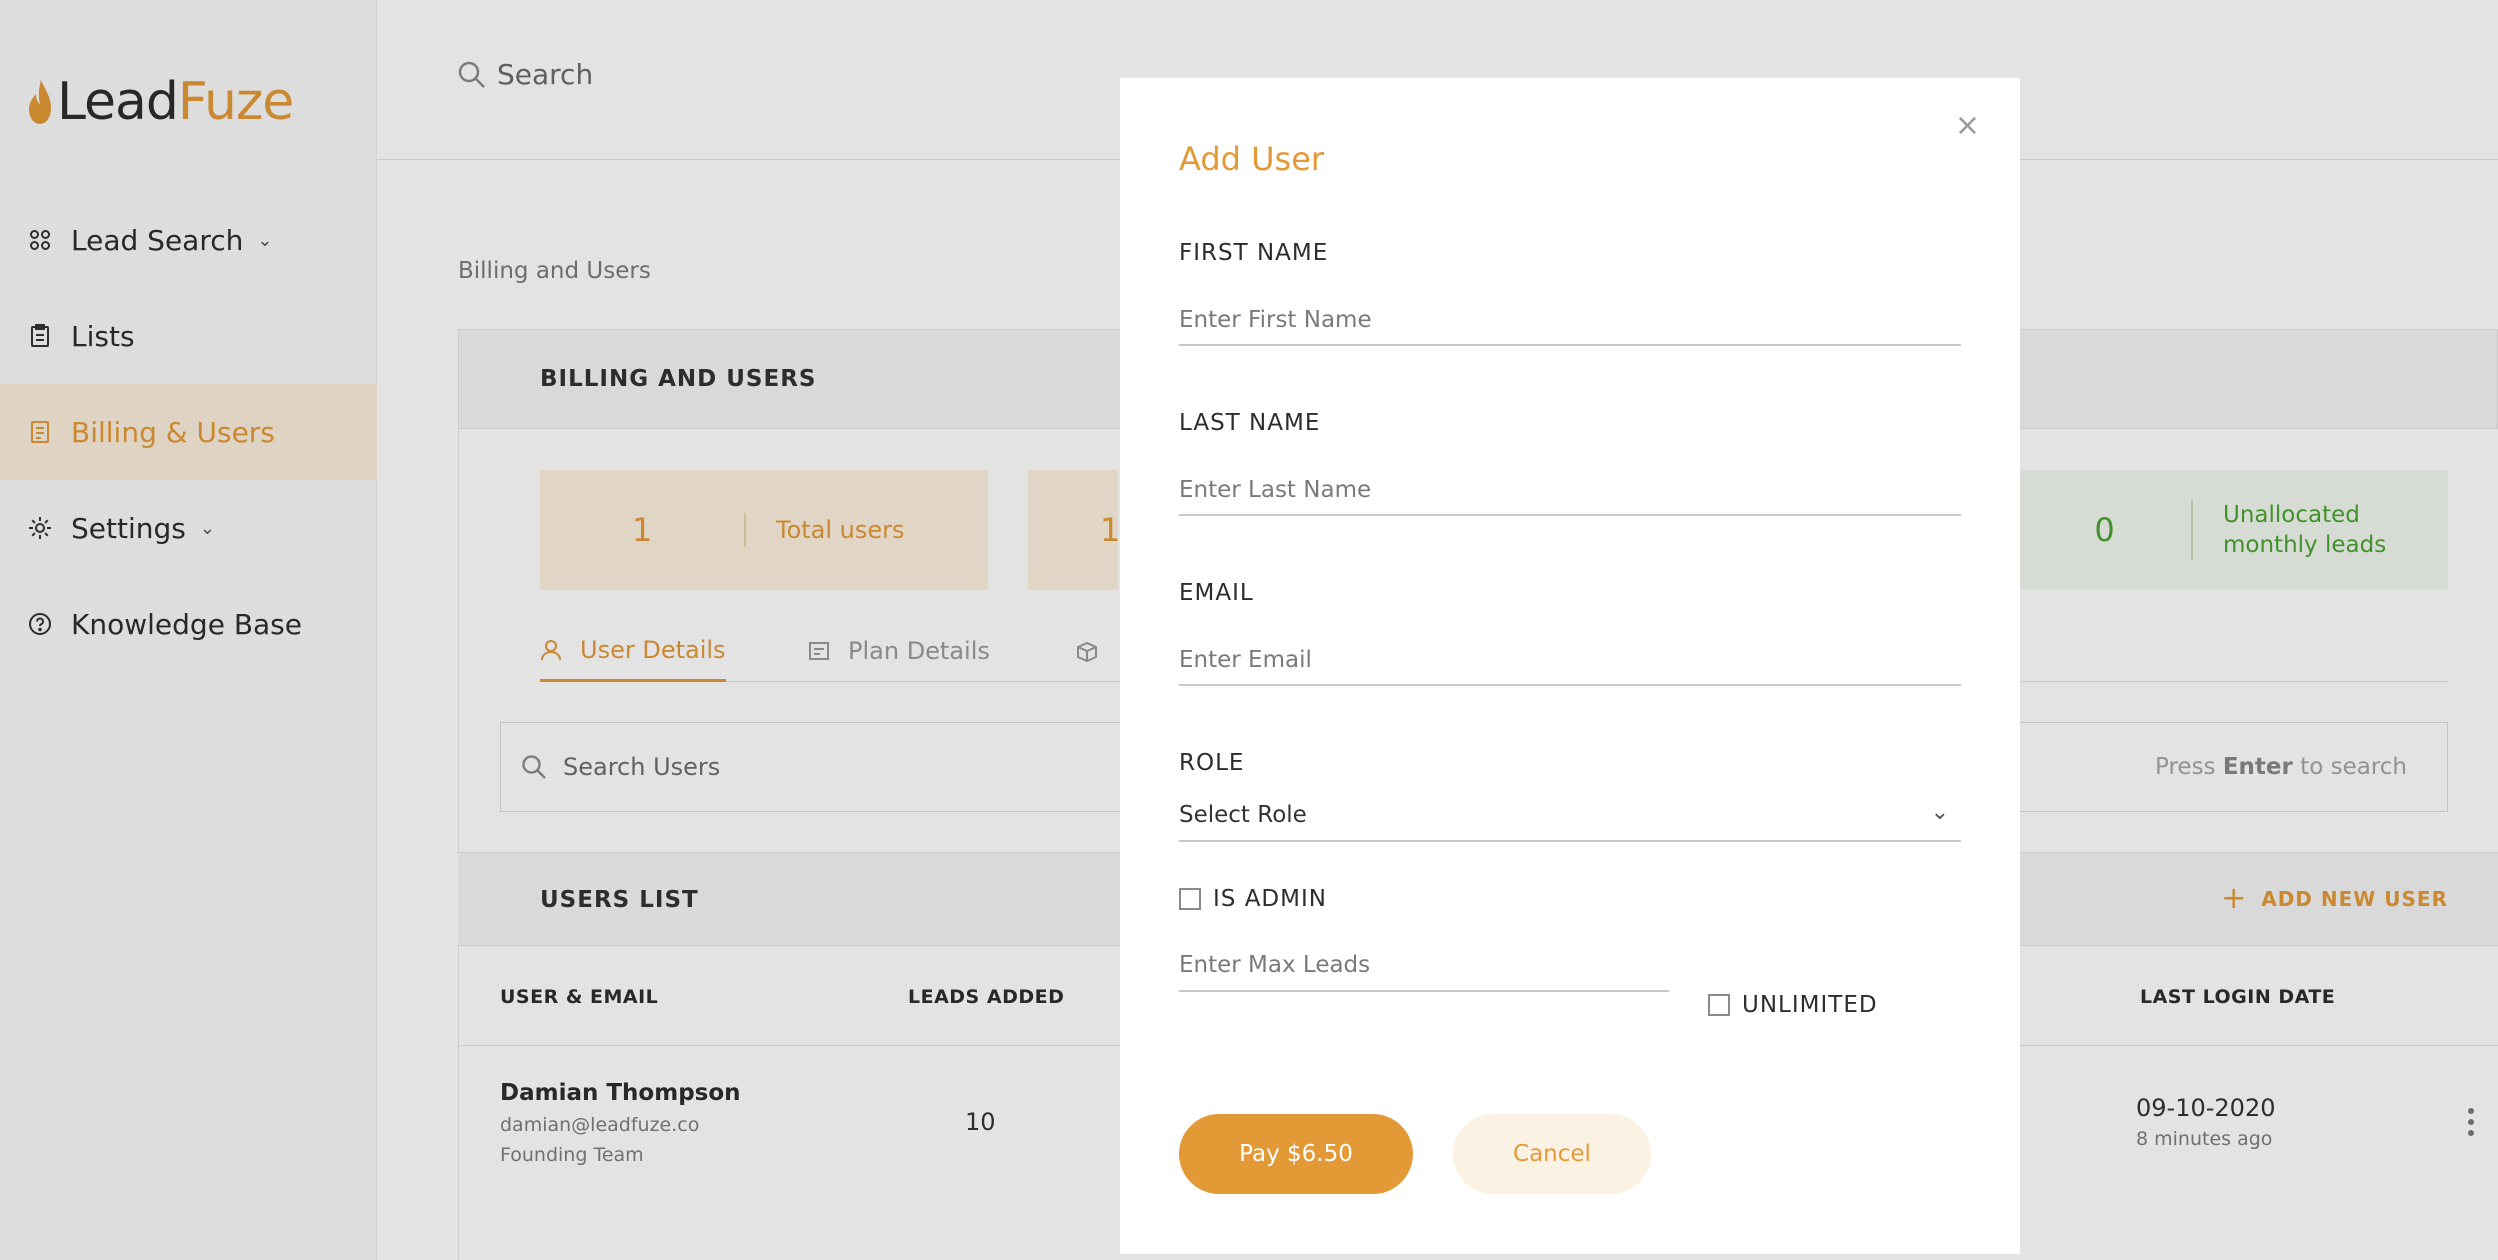  What do you see at coordinates (1967, 125) in the screenshot?
I see `close-icon: ×` at bounding box center [1967, 125].